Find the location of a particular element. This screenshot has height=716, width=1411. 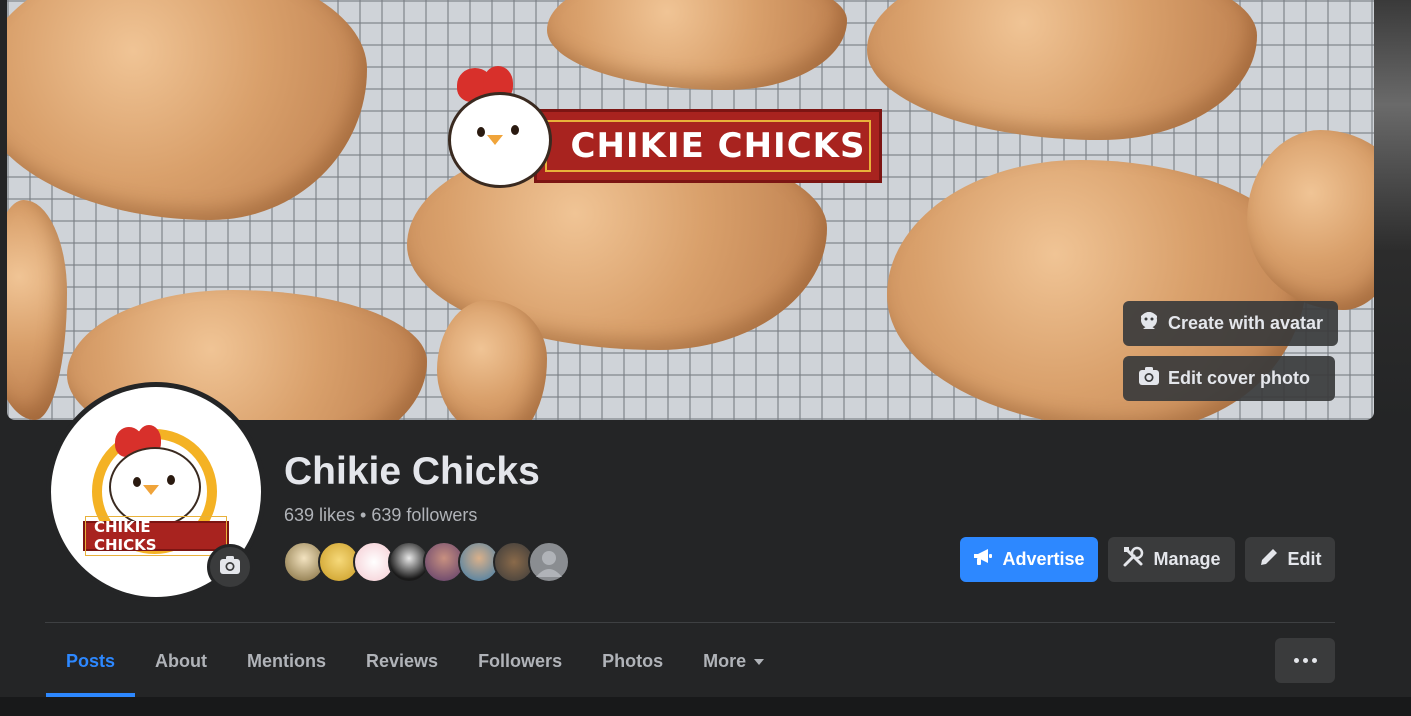

create-with-avatar-button: Create with avatar is located at coordinates (1231, 323).